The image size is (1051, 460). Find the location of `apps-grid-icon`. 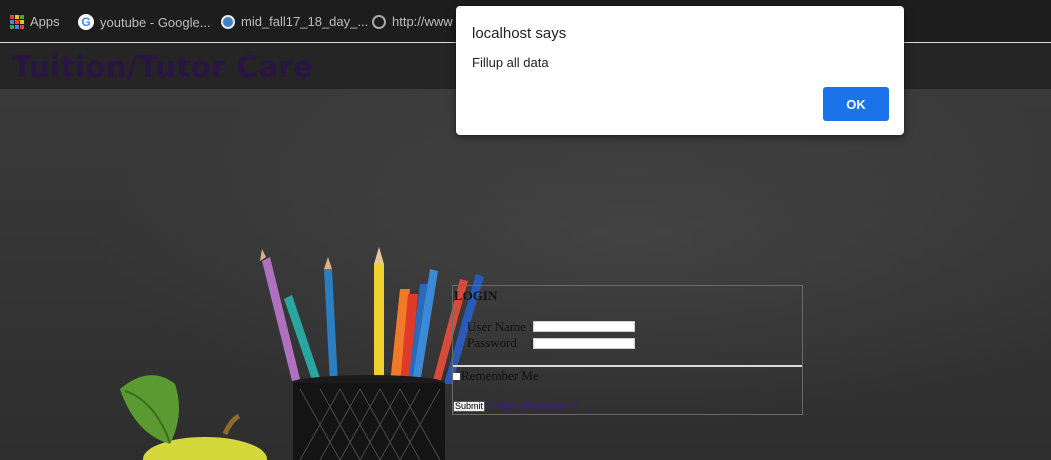

apps-grid-icon is located at coordinates (17, 21).